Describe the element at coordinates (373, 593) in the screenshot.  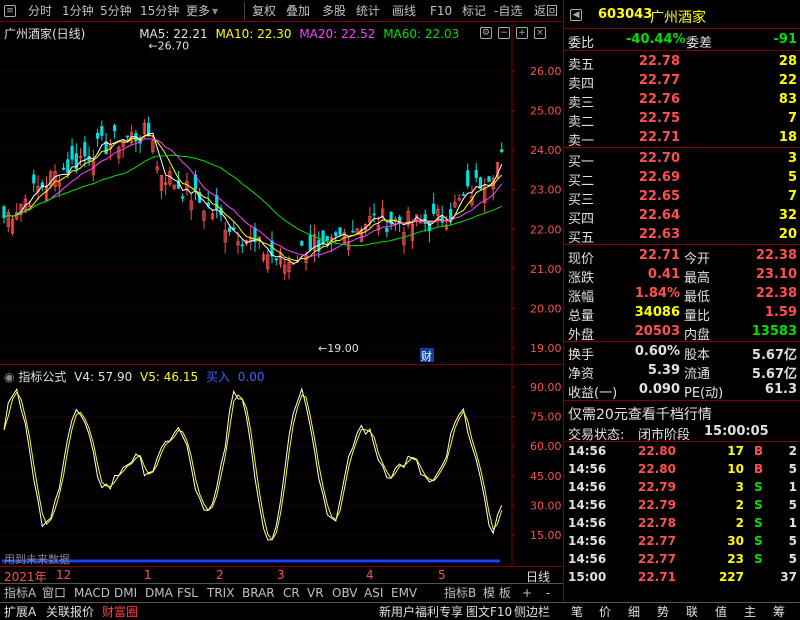
I see `tab-asi: ASI` at that location.